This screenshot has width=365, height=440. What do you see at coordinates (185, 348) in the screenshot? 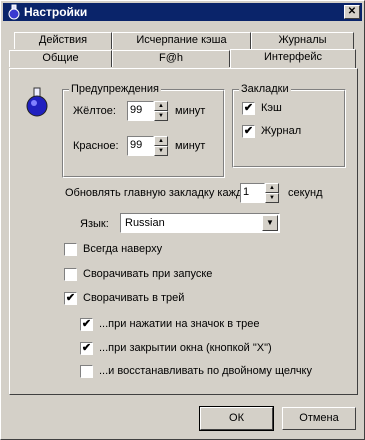
I see `close-to-tray-label: ...при закрытии окна (кнопкой "X")` at bounding box center [185, 348].